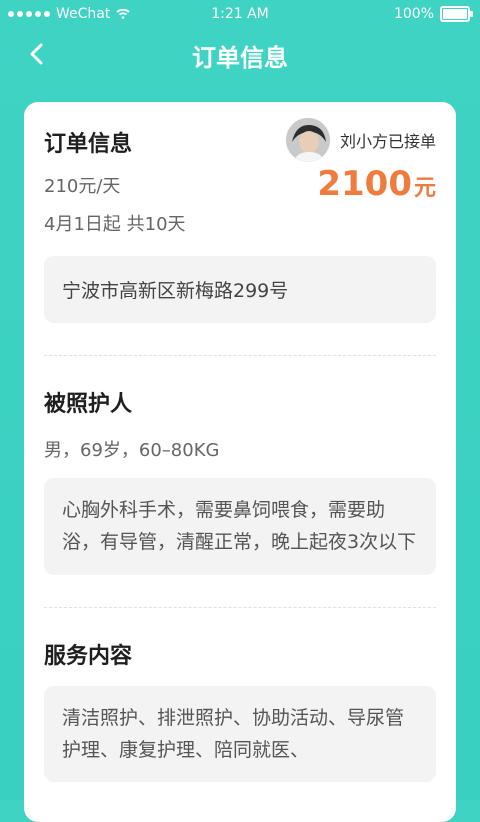 This screenshot has width=480, height=822. What do you see at coordinates (240, 58) in the screenshot?
I see `page-title: 订单信息` at bounding box center [240, 58].